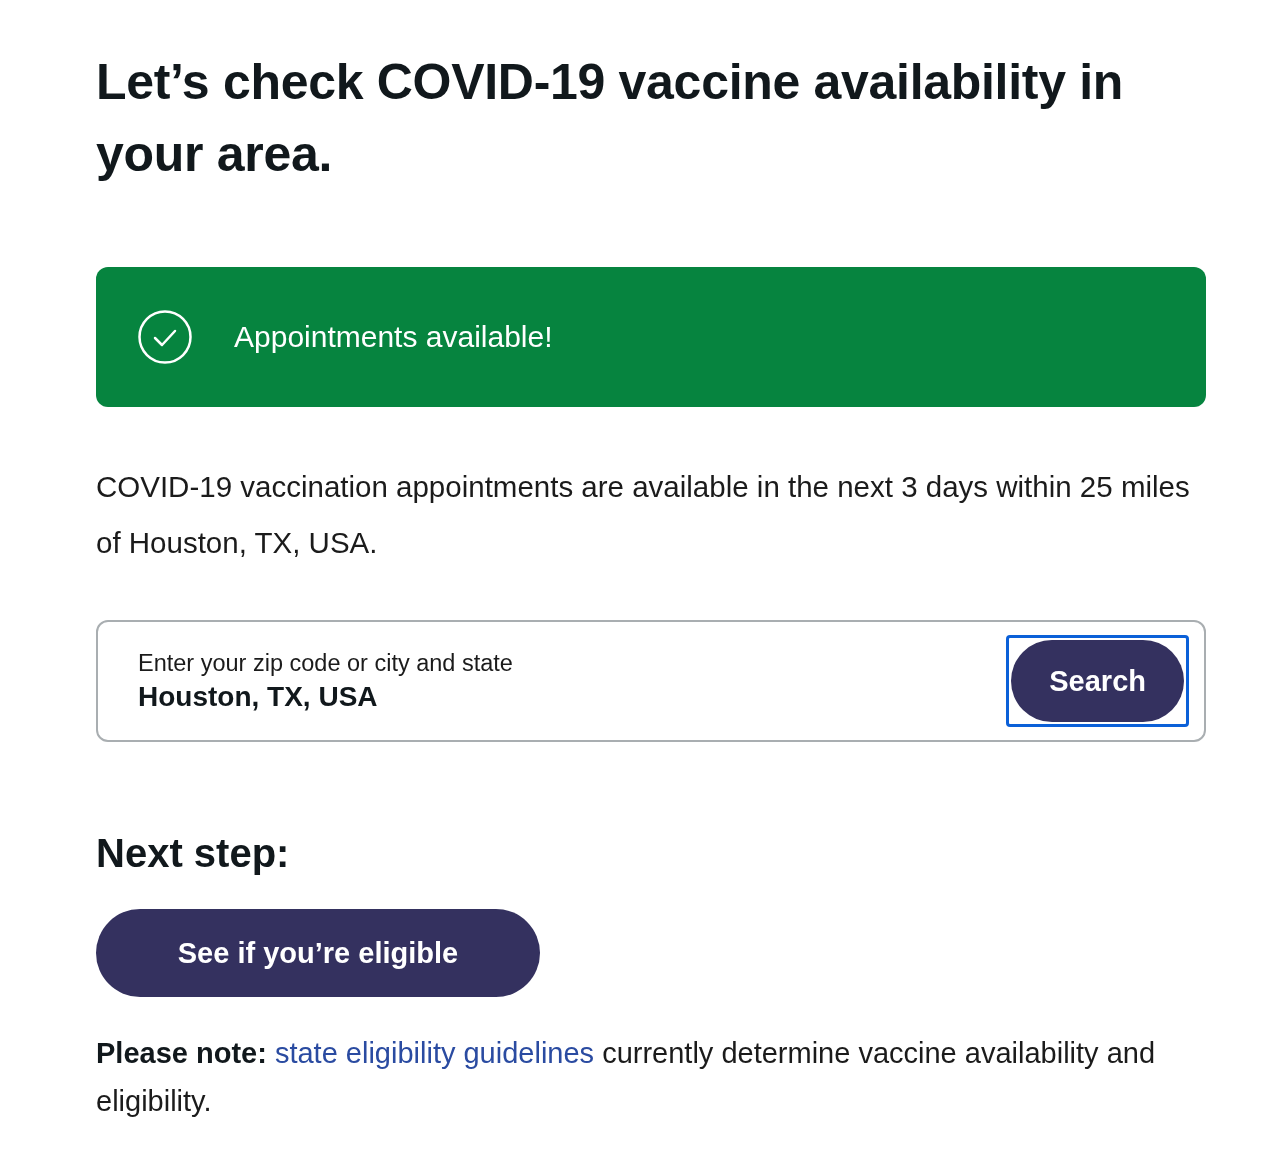 This screenshot has height=1152, width=1287. I want to click on guidelines-link: state eligibility guidelines, so click(434, 1053).